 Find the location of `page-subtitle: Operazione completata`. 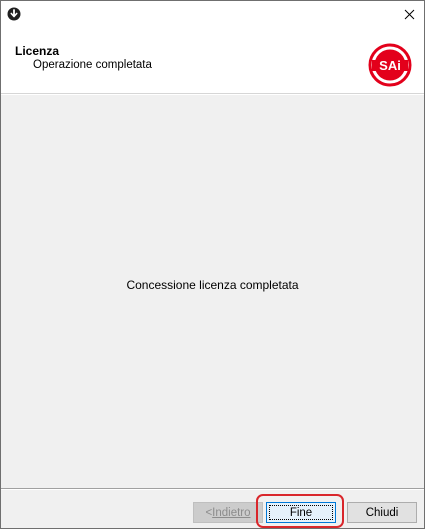

page-subtitle: Operazione completata is located at coordinates (92, 65).